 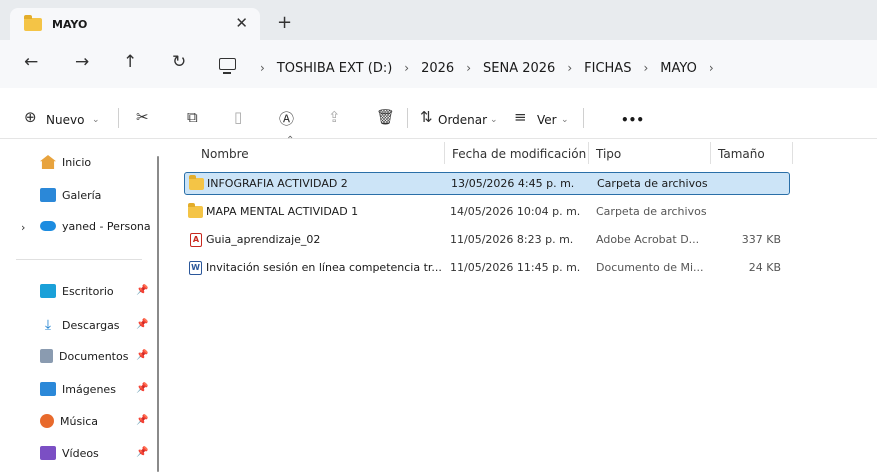 I want to click on pictures-icon, so click(x=48, y=389).